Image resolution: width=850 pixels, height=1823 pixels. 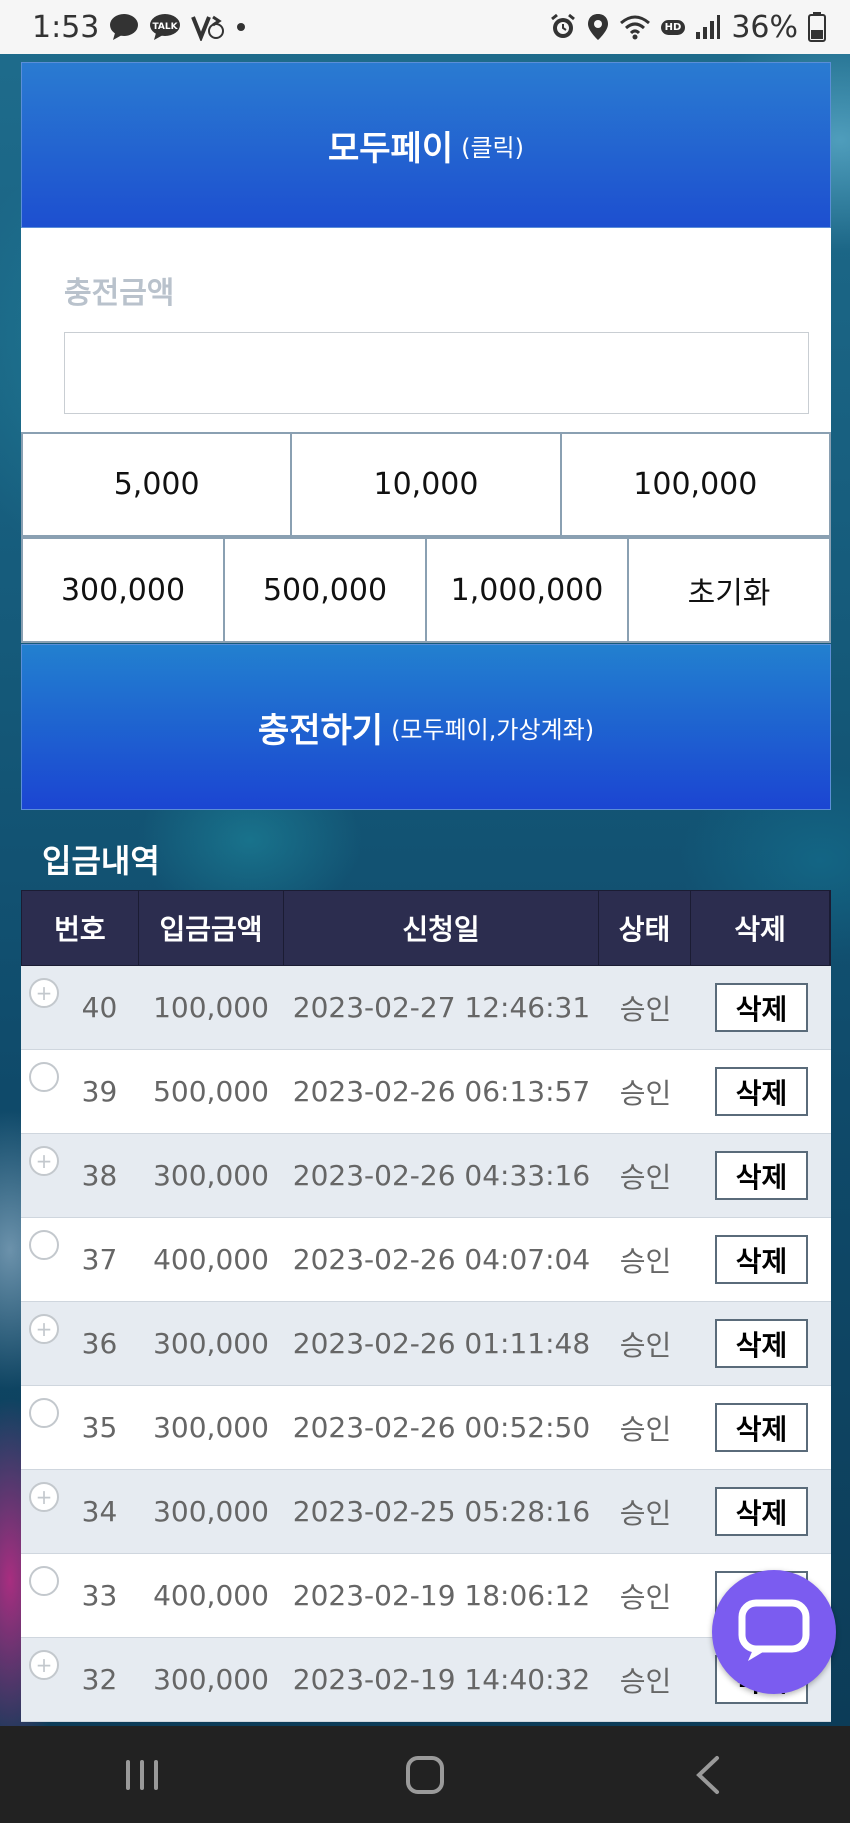 I want to click on charge-button: 충전하기 (모두페이,가상계좌), so click(x=426, y=727).